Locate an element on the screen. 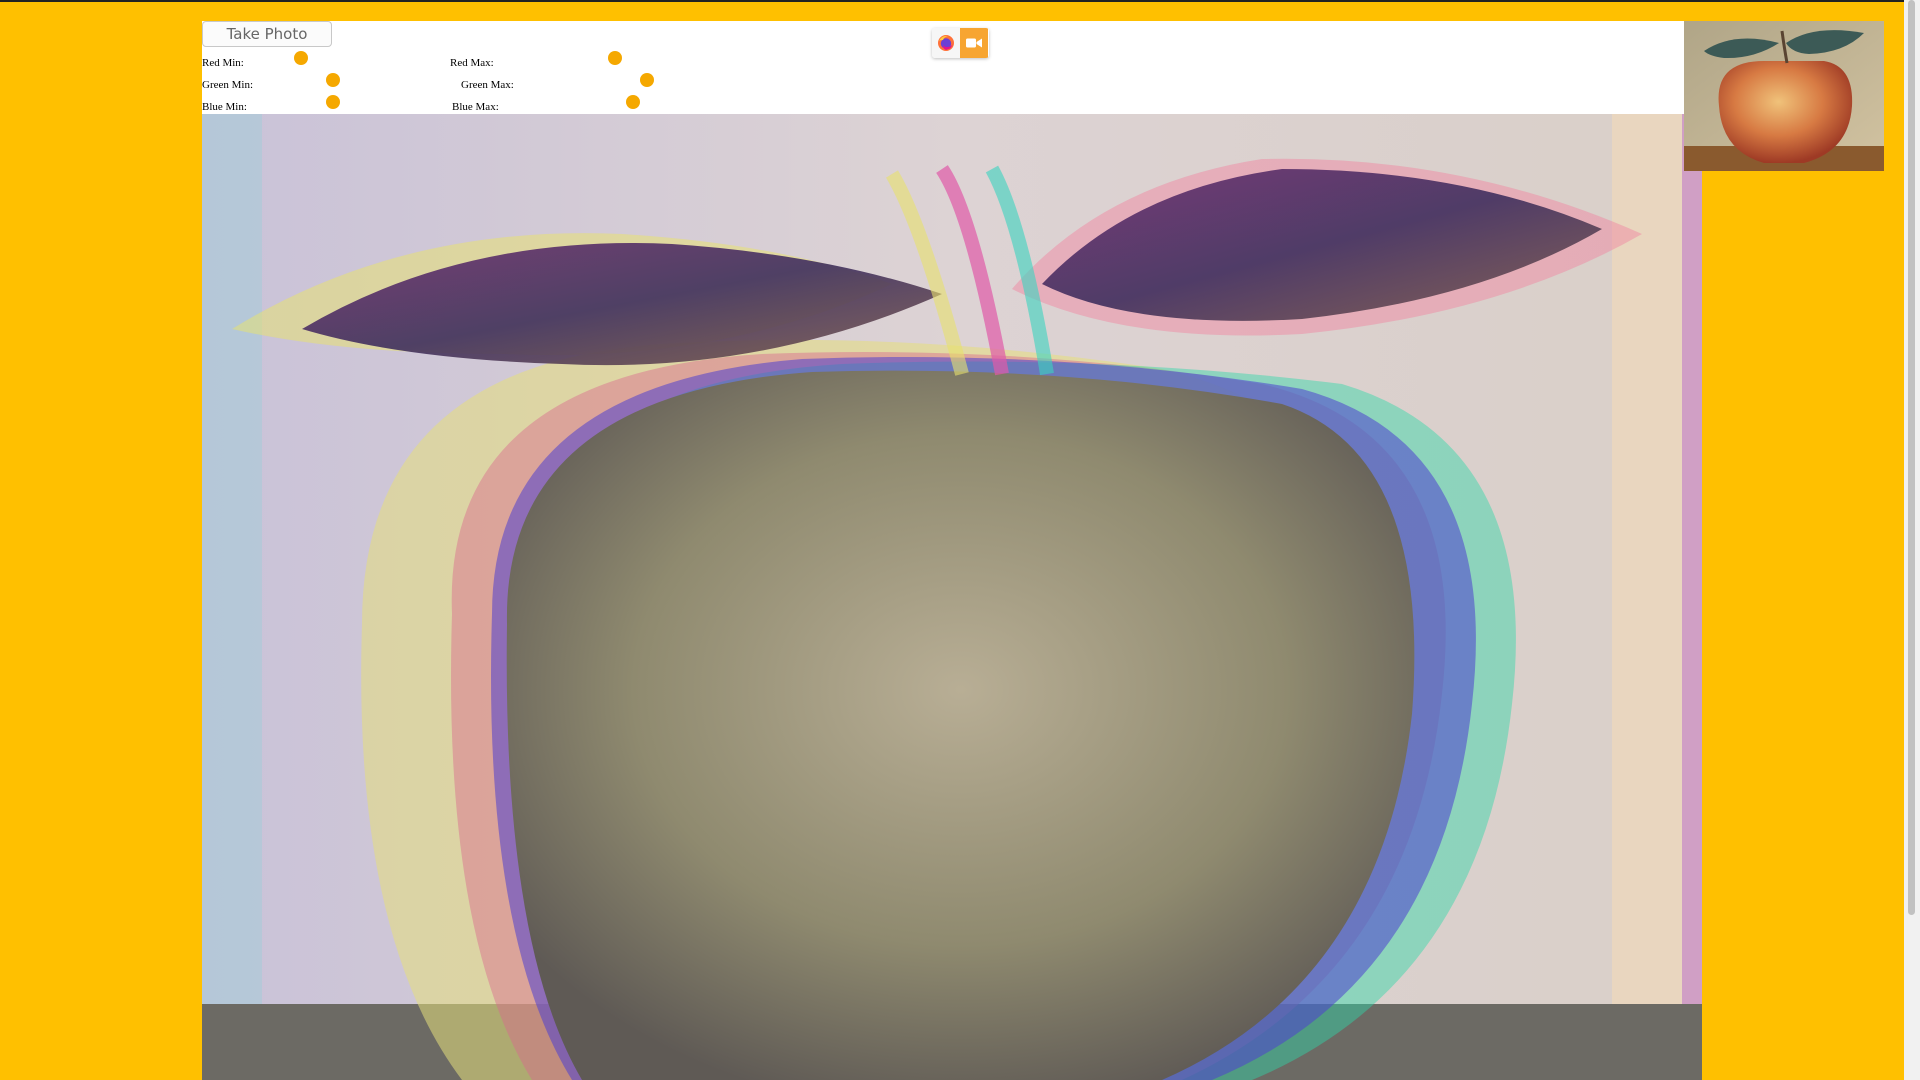  camera-sharing-indicator is located at coordinates (960, 43).